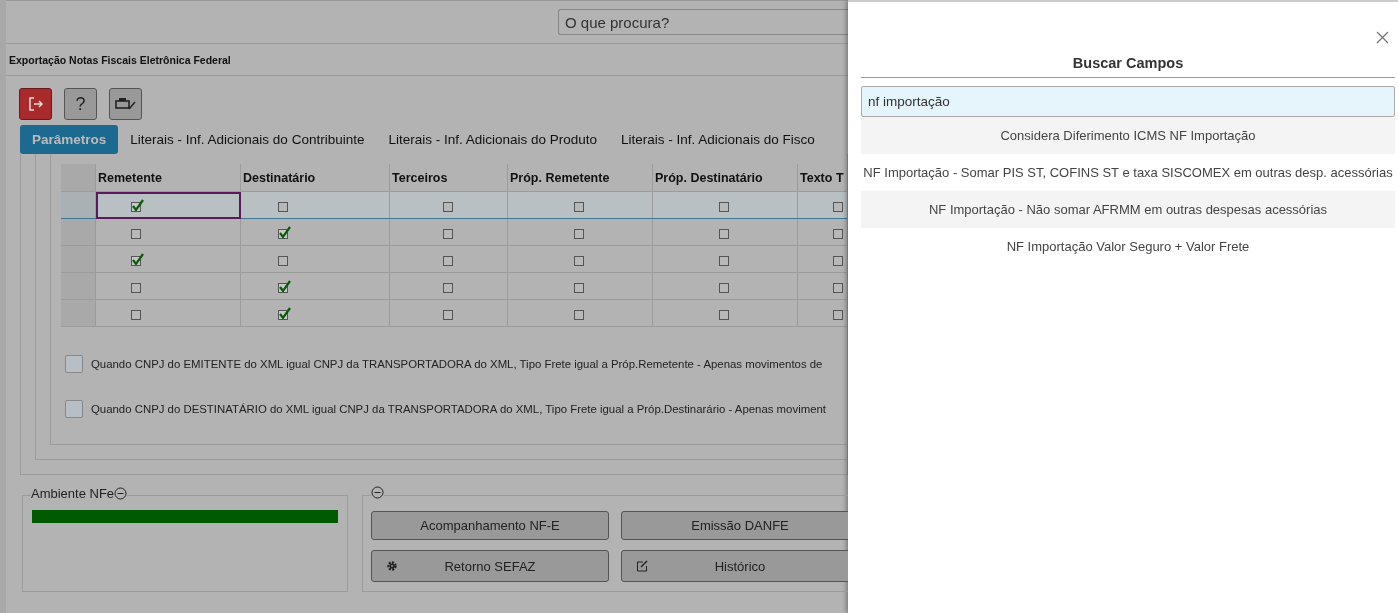  Describe the element at coordinates (1128, 101) in the screenshot. I see `search-field: nf importação` at that location.